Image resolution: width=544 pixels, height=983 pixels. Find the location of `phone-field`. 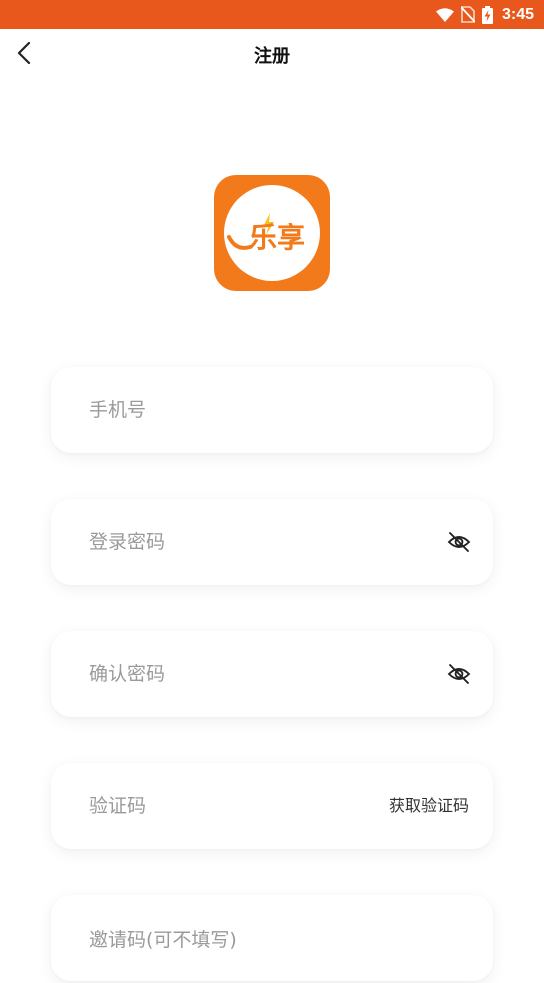

phone-field is located at coordinates (272, 410).